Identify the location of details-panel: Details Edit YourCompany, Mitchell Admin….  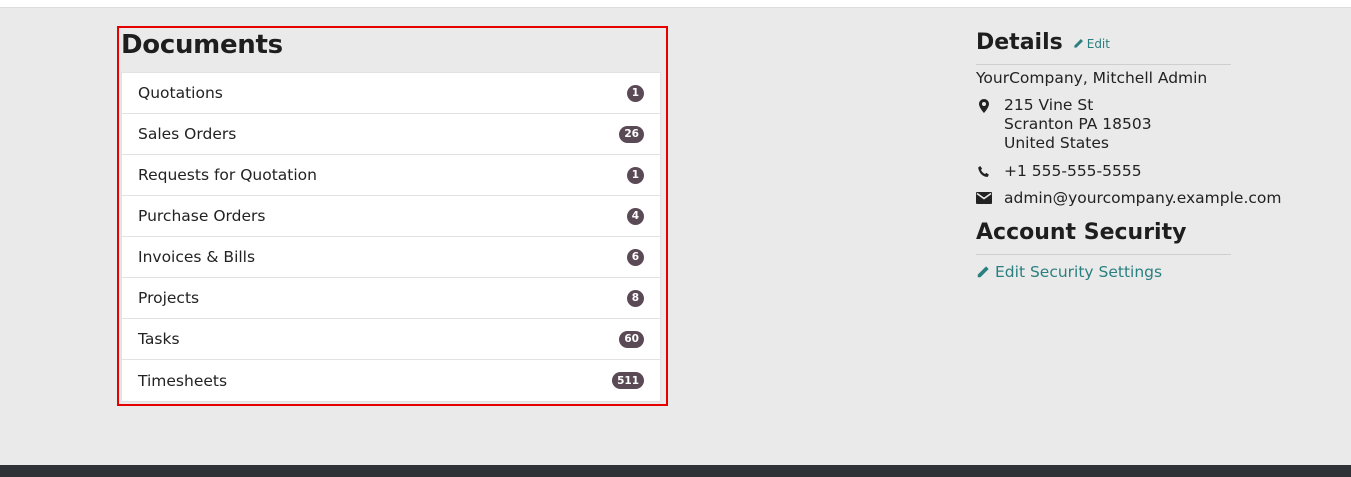
(1128, 155).